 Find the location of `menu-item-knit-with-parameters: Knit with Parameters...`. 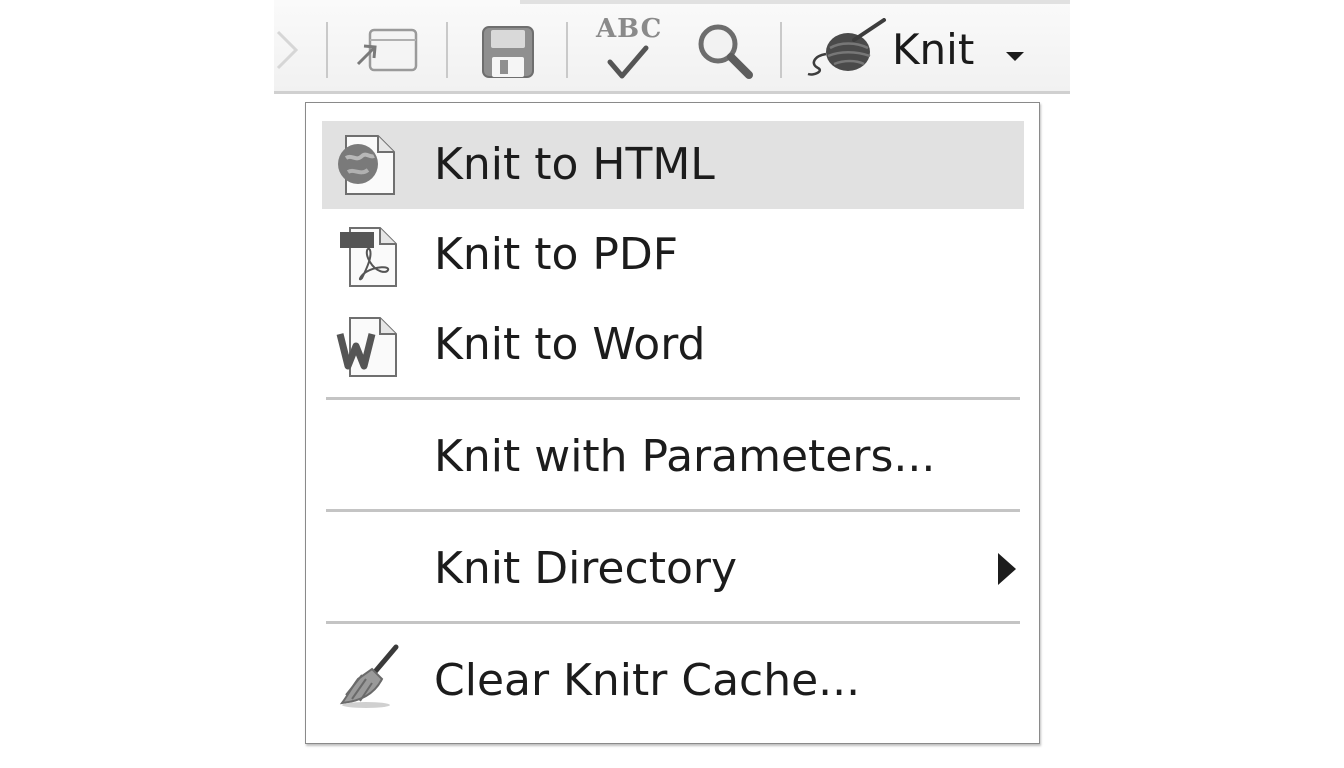

menu-item-knit-with-parameters: Knit with Parameters... is located at coordinates (673, 457).